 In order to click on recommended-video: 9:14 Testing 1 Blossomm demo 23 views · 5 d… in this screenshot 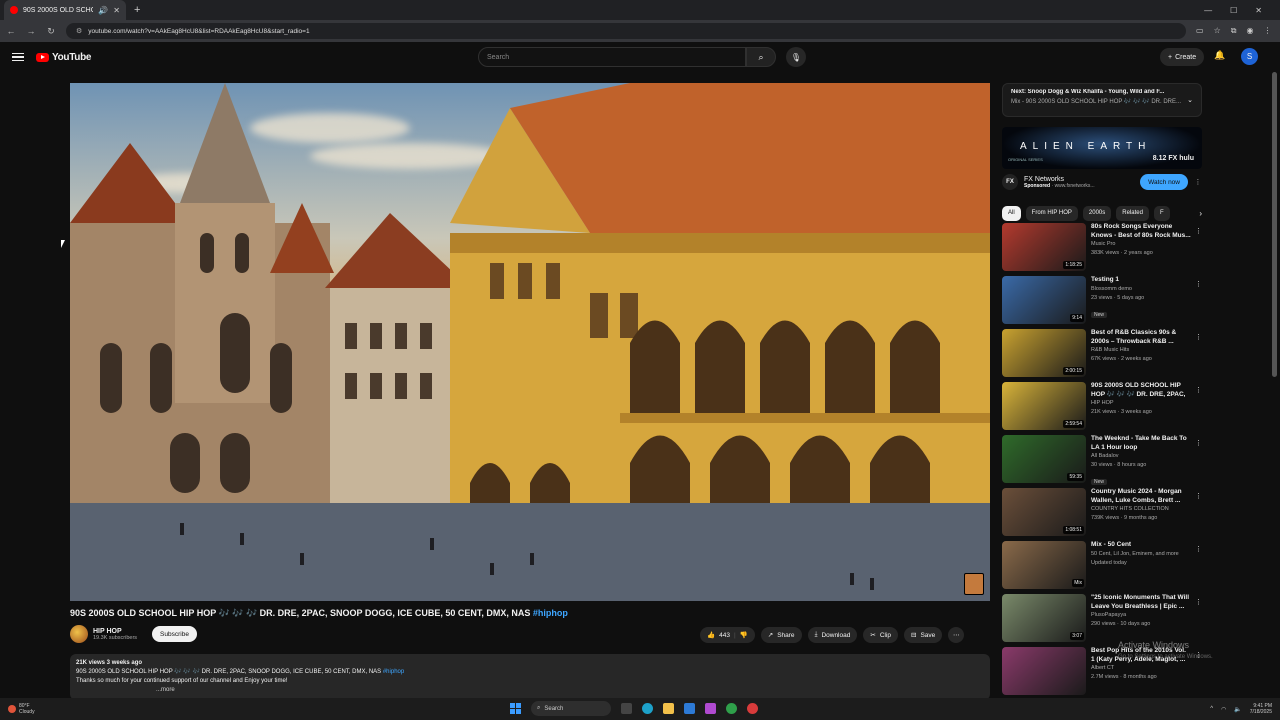, I will do `click(1102, 302)`.